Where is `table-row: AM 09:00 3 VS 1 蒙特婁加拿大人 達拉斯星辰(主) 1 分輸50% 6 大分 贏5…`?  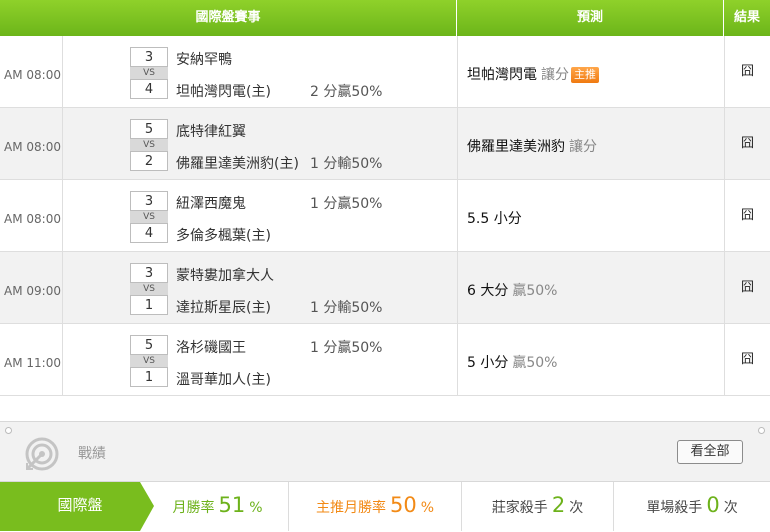
table-row: AM 09:00 3 VS 1 蒙特婁加拿大人 達拉斯星辰(主) 1 分輸50% 6 大分 贏5… is located at coordinates (385, 288).